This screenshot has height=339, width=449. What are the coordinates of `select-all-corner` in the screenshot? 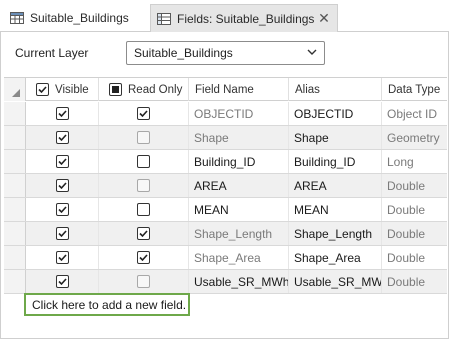 It's located at (15, 89).